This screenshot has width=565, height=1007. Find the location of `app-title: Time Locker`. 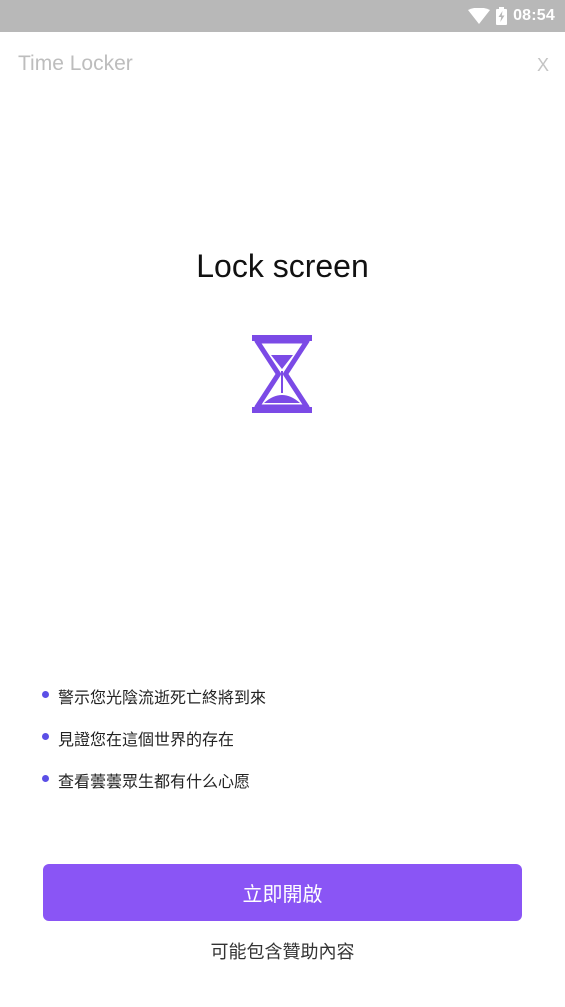

app-title: Time Locker is located at coordinates (75, 63).